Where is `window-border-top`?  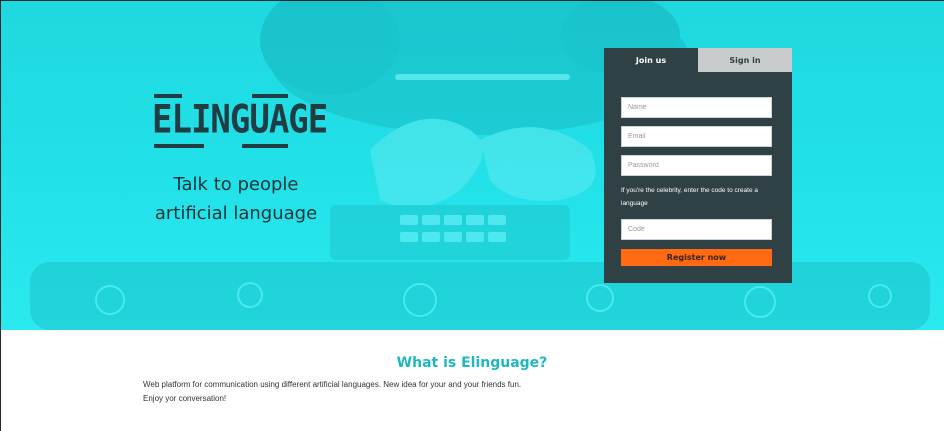 window-border-top is located at coordinates (472, 0).